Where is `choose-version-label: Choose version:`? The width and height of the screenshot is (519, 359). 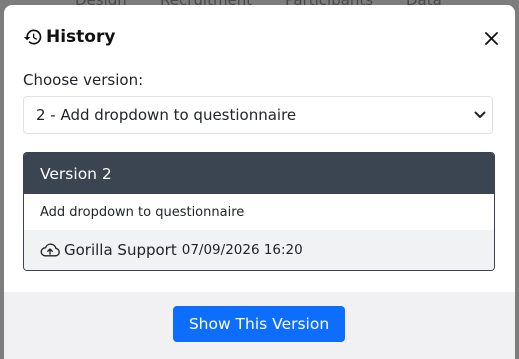 choose-version-label: Choose version: is located at coordinates (83, 80).